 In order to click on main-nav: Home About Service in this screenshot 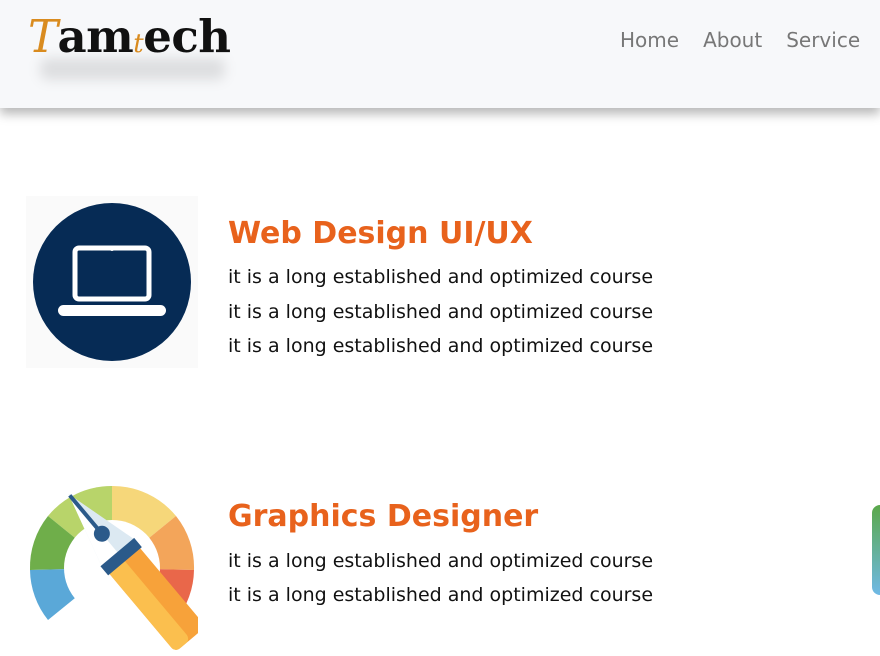, I will do `click(740, 40)`.